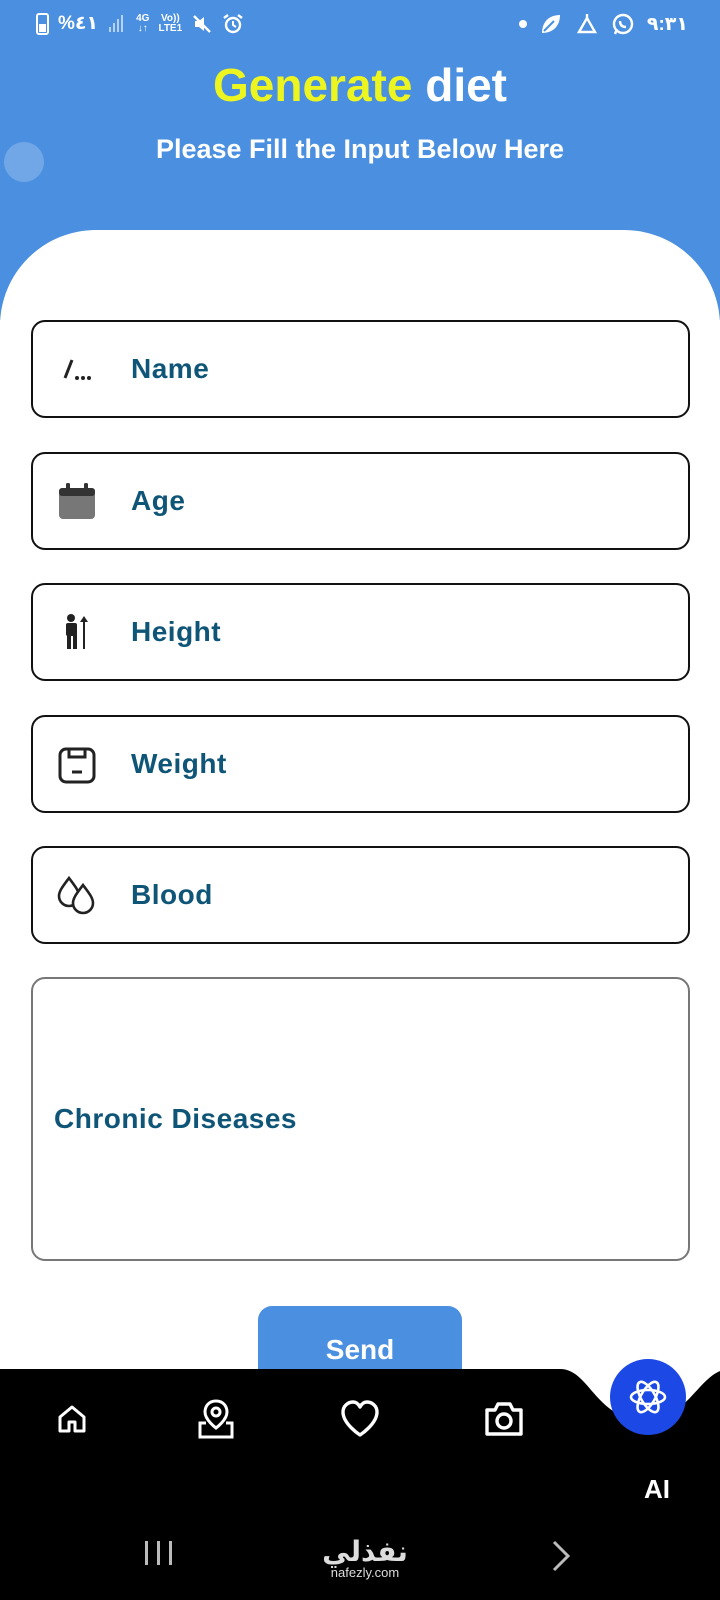  Describe the element at coordinates (233, 23) in the screenshot. I see `alarm-icon` at that location.